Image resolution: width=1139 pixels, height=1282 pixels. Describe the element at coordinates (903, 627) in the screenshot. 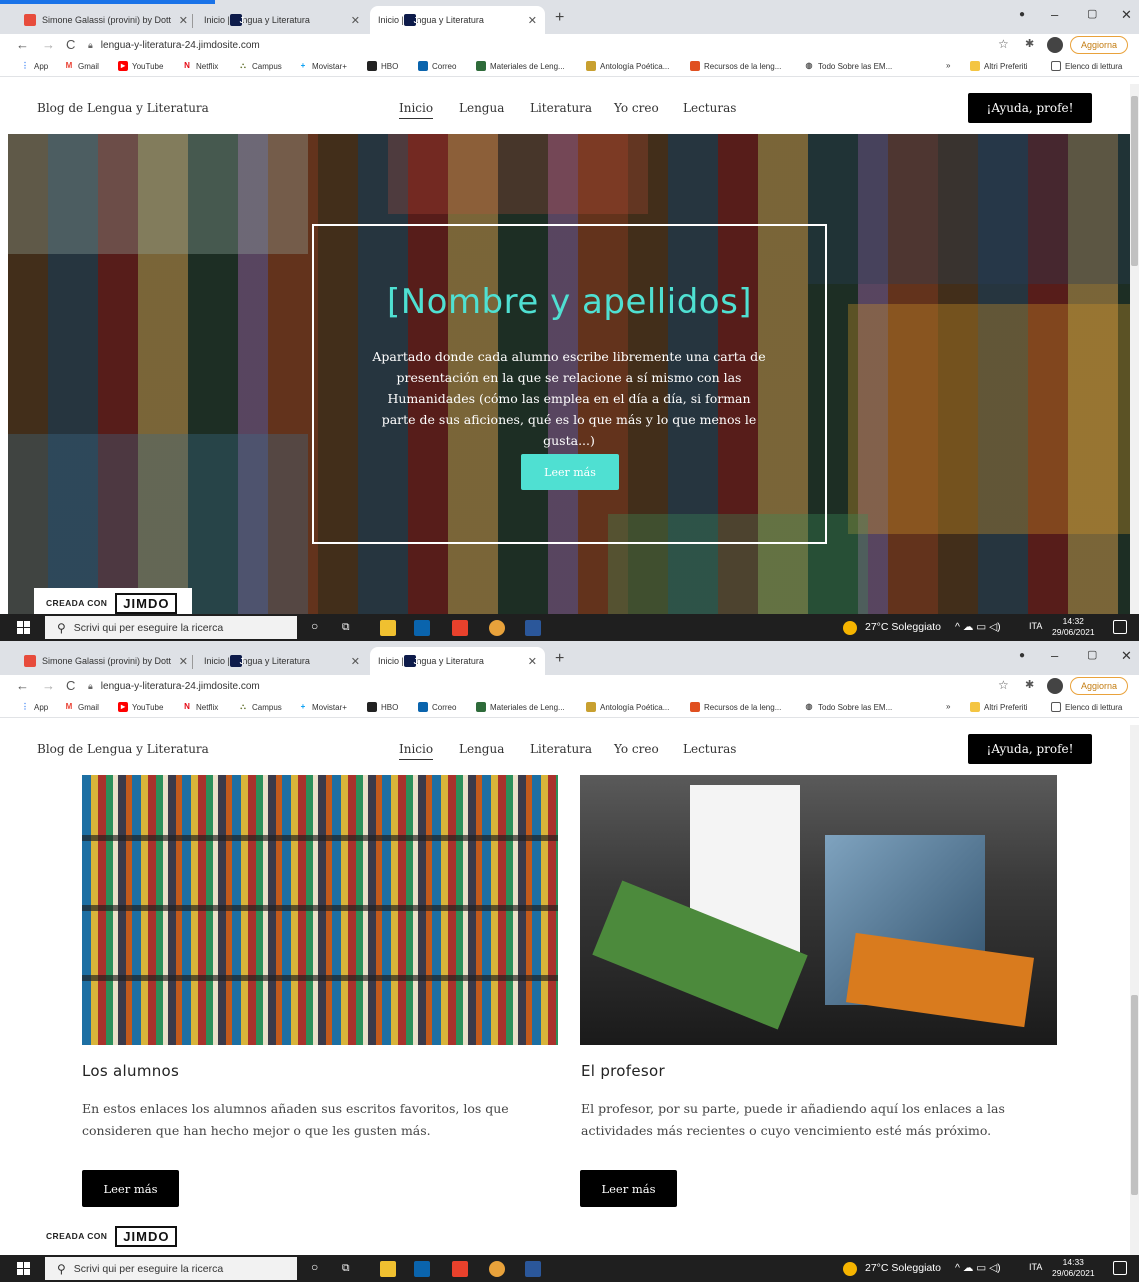

I see `weather-text: 27°C Soleggiato` at that location.